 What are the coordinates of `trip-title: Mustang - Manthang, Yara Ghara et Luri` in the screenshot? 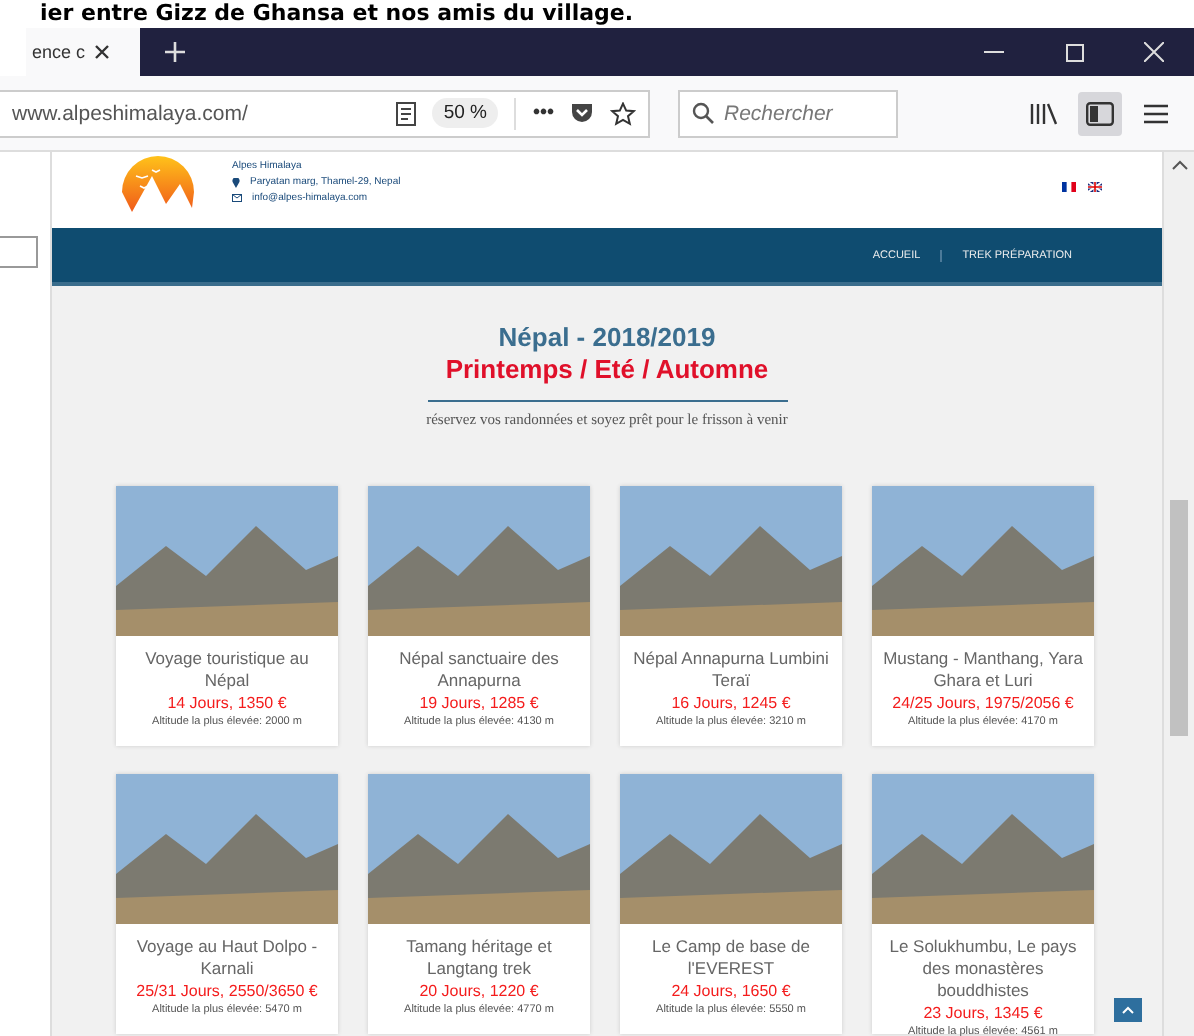 It's located at (983, 670).